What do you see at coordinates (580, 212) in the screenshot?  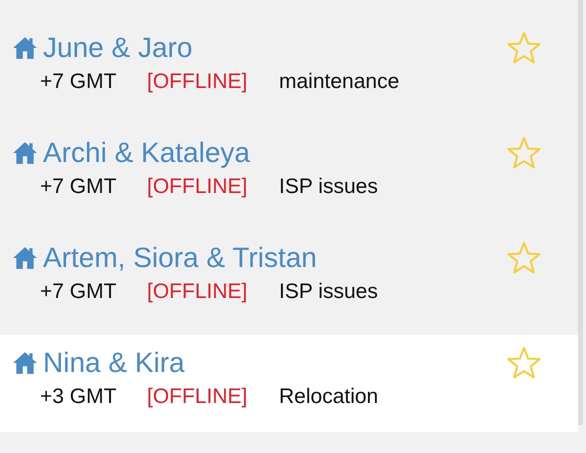 I see `scrollbar` at bounding box center [580, 212].